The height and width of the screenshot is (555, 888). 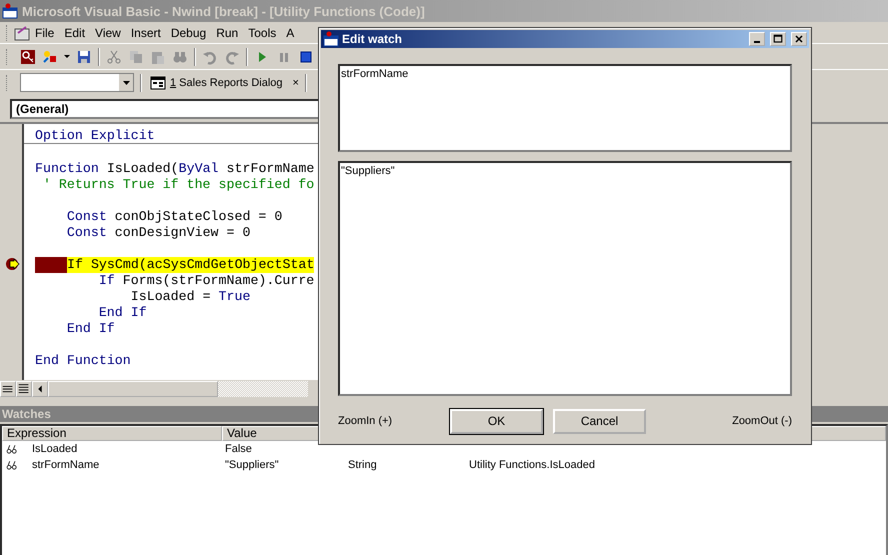 I want to click on object-combo: (General), so click(x=165, y=109).